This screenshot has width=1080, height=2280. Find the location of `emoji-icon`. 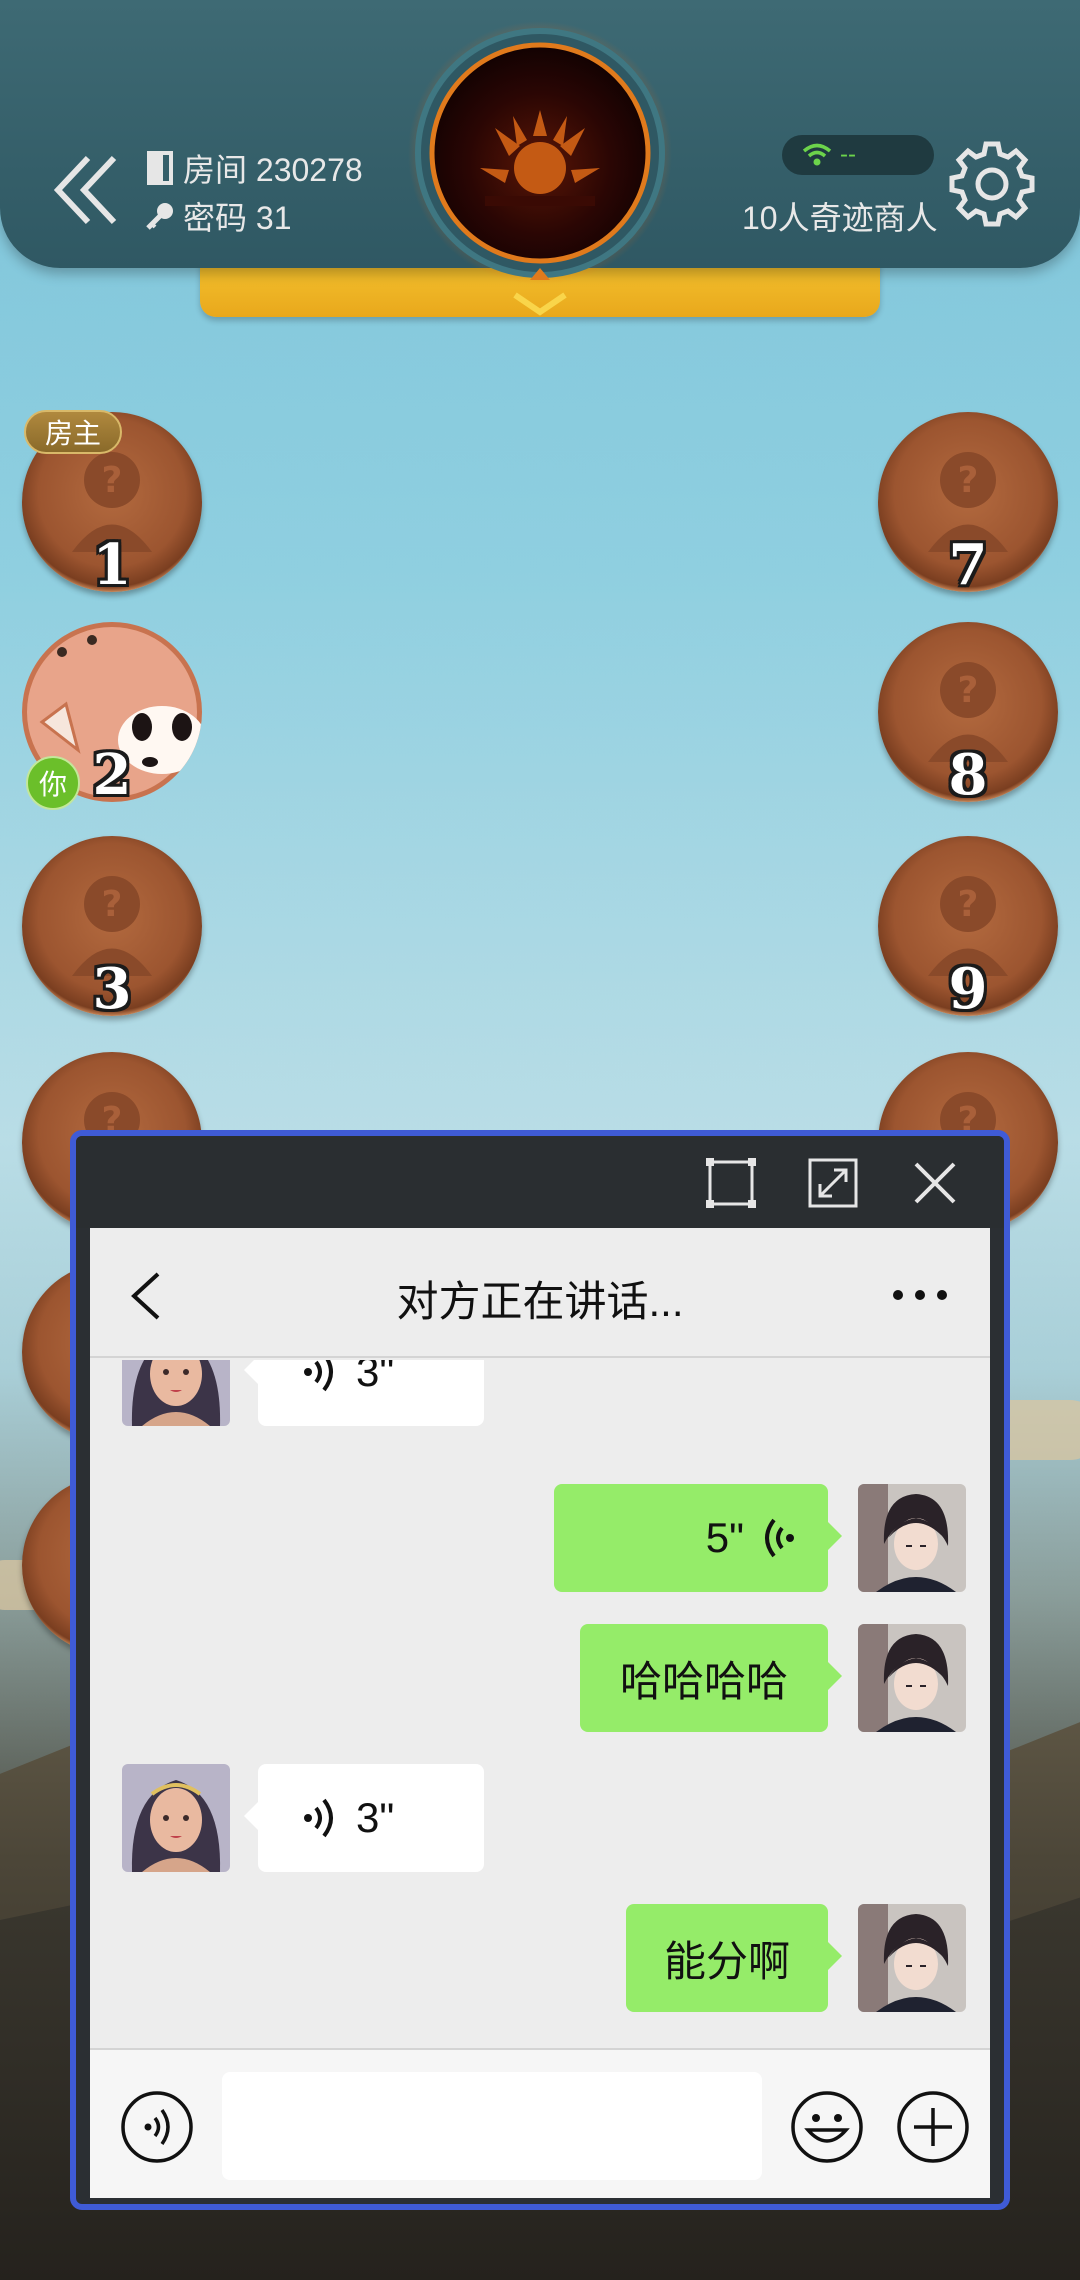

emoji-icon is located at coordinates (827, 2127).